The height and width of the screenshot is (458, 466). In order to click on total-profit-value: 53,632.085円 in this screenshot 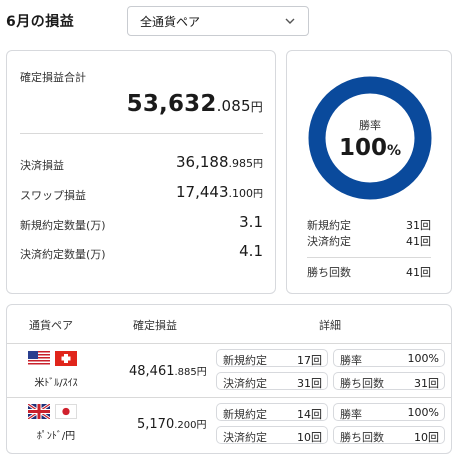, I will do `click(194, 104)`.